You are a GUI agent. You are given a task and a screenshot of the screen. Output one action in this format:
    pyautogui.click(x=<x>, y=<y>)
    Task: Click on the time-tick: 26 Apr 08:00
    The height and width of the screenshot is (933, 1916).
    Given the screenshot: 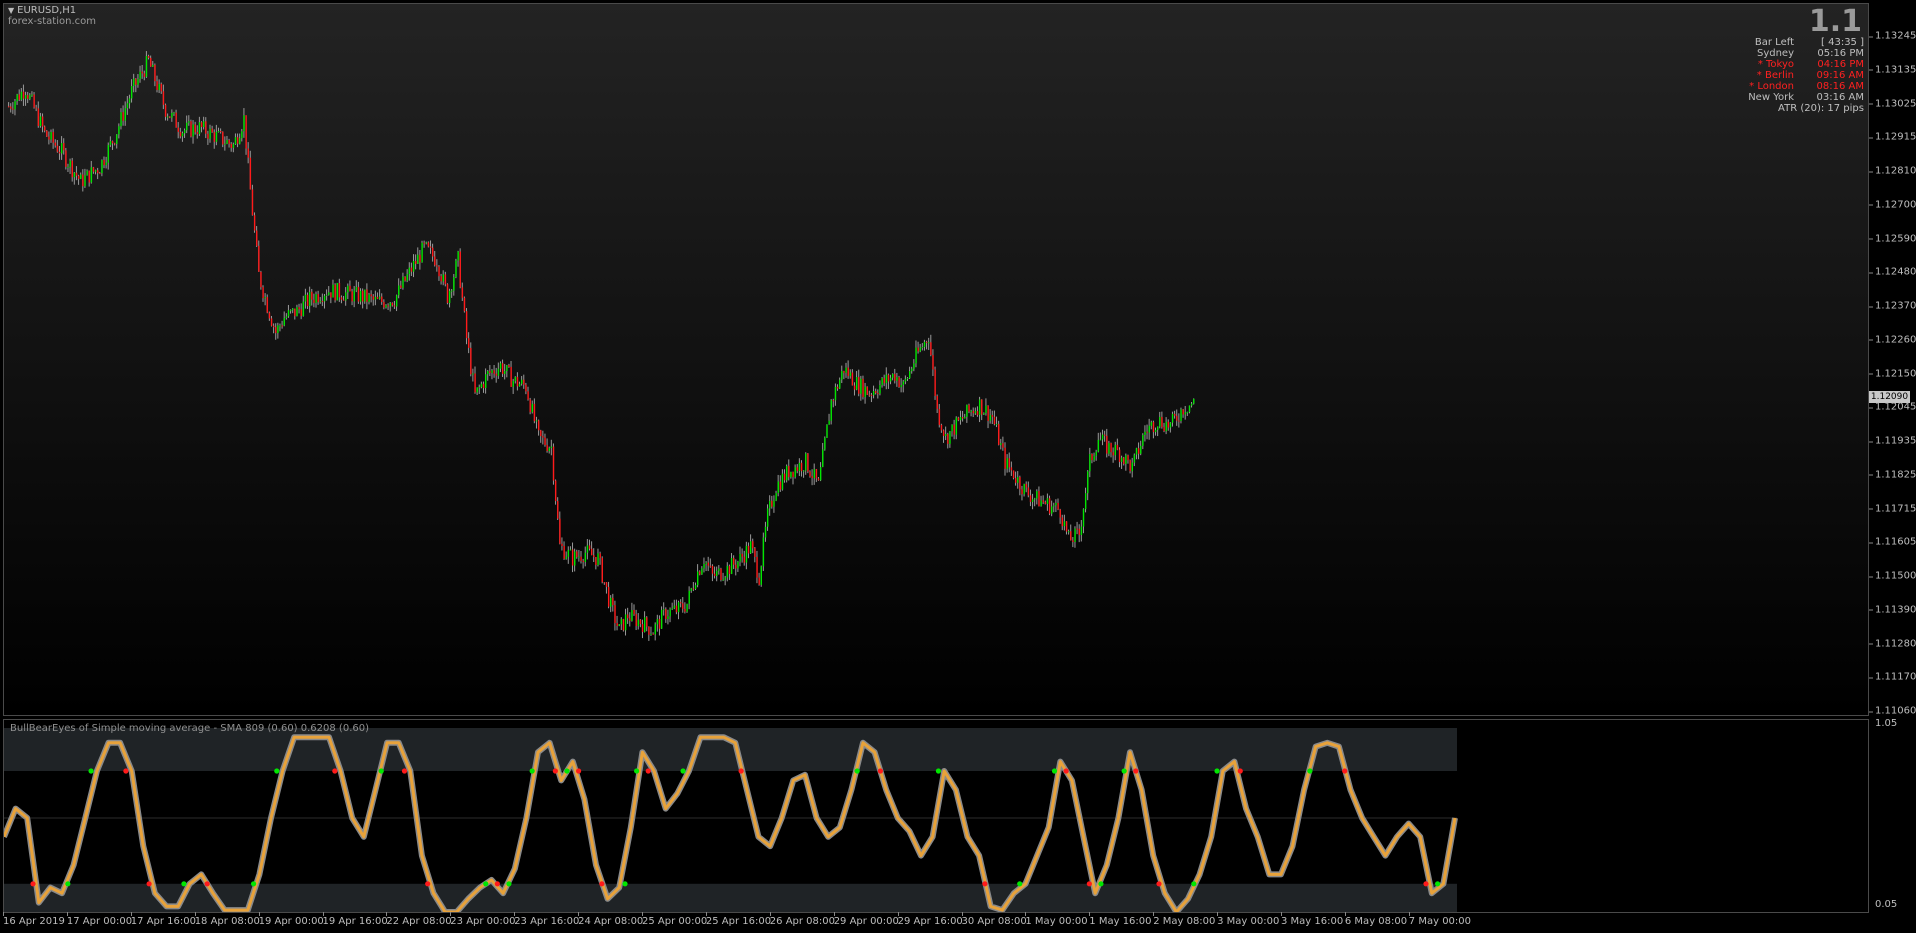 What is the action you would take?
    pyautogui.click(x=802, y=919)
    